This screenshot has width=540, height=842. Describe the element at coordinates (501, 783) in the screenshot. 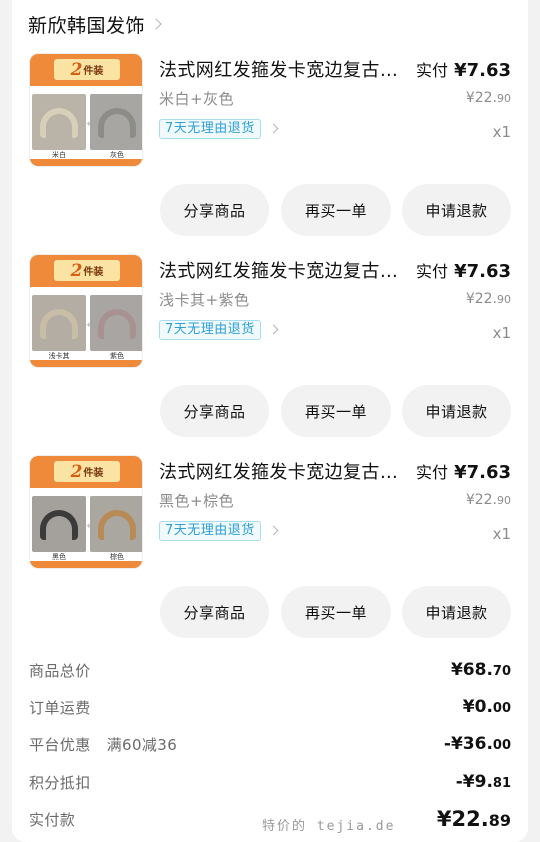

I see `summary-value-decimal: 81` at that location.